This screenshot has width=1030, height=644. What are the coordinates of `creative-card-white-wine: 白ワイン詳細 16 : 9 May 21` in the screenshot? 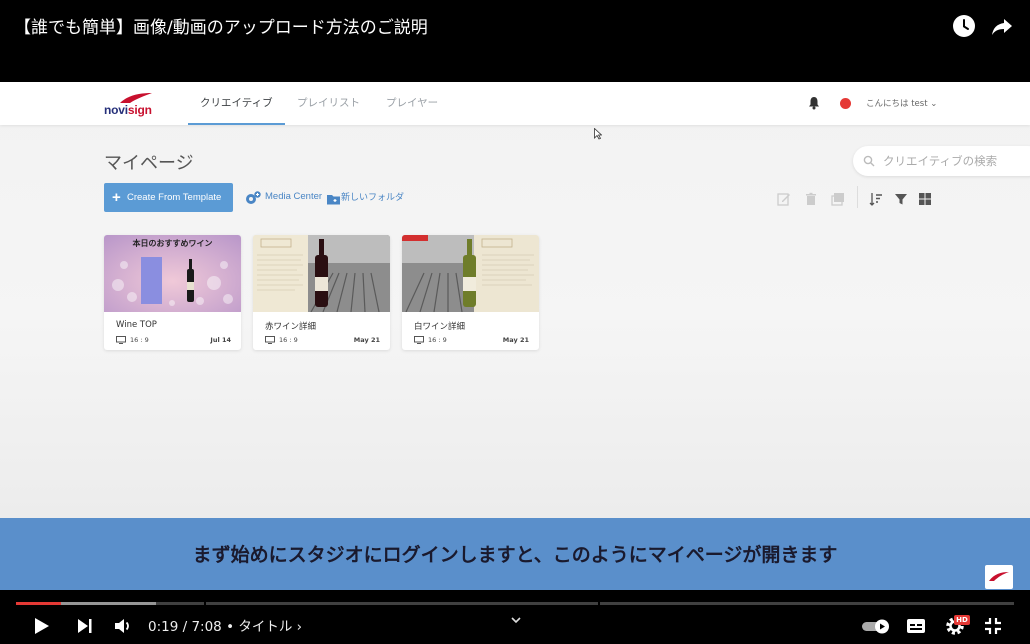 It's located at (470, 292).